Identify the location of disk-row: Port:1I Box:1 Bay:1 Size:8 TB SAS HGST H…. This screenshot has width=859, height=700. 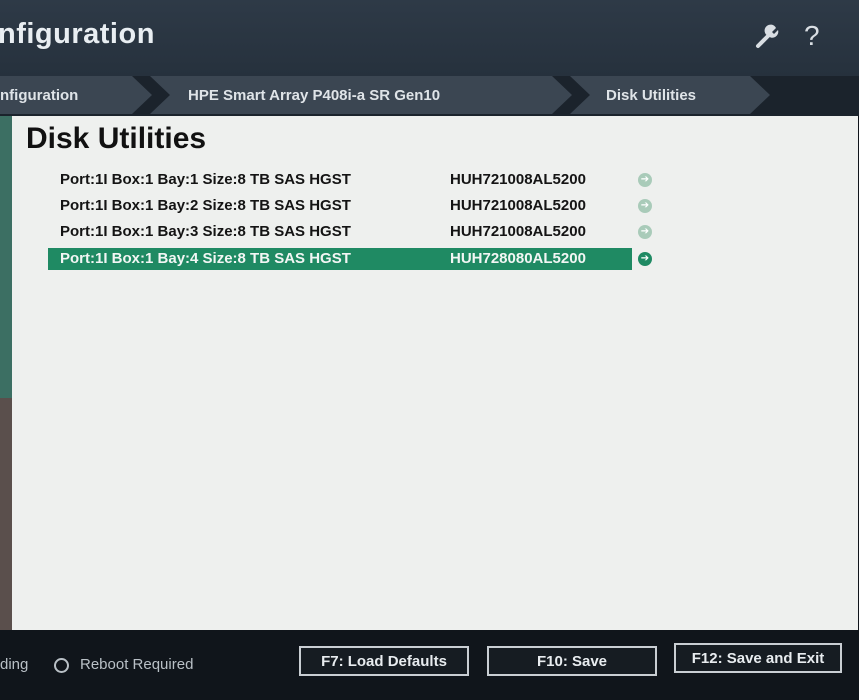
(340, 180).